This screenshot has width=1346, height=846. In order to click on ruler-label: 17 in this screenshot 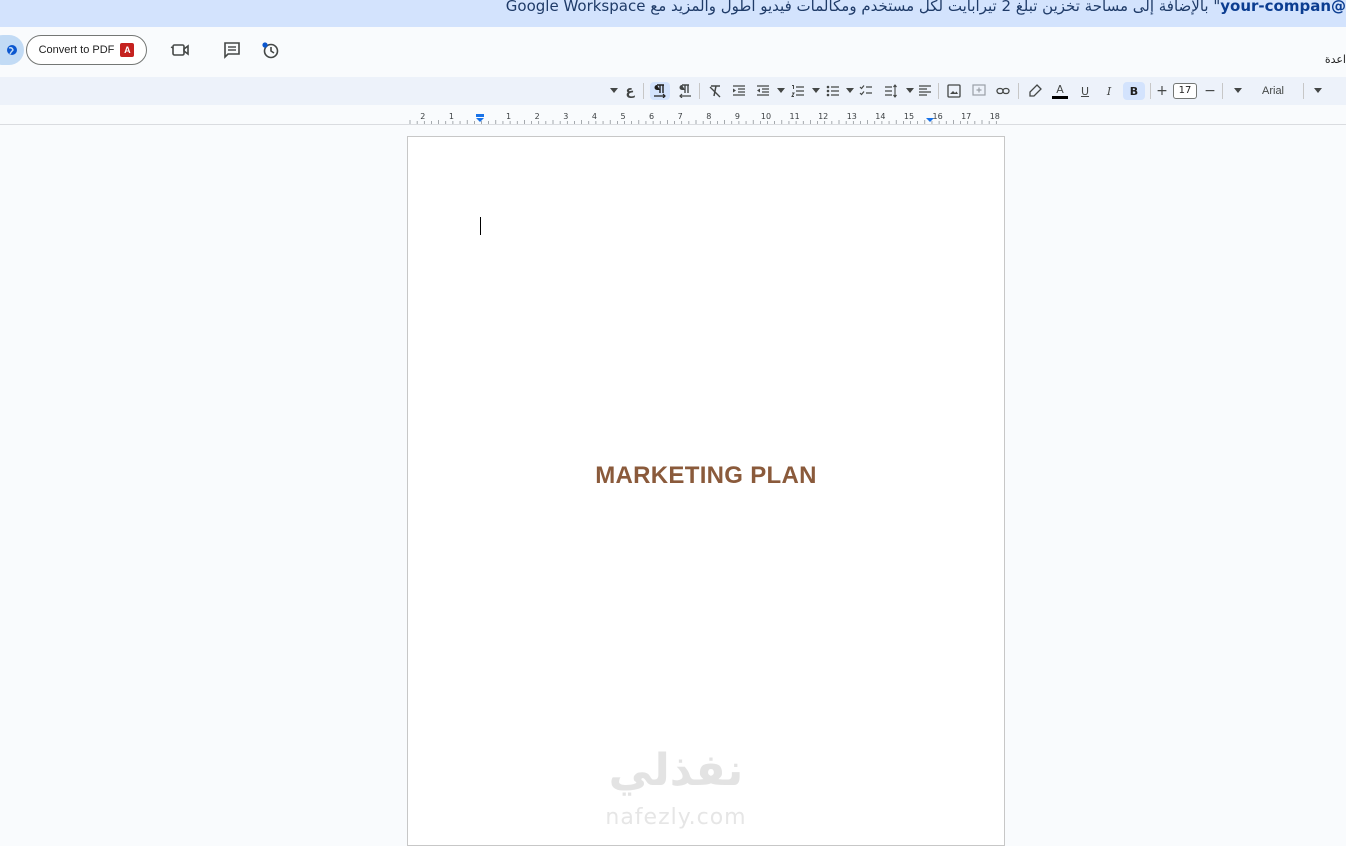, I will do `click(966, 116)`.